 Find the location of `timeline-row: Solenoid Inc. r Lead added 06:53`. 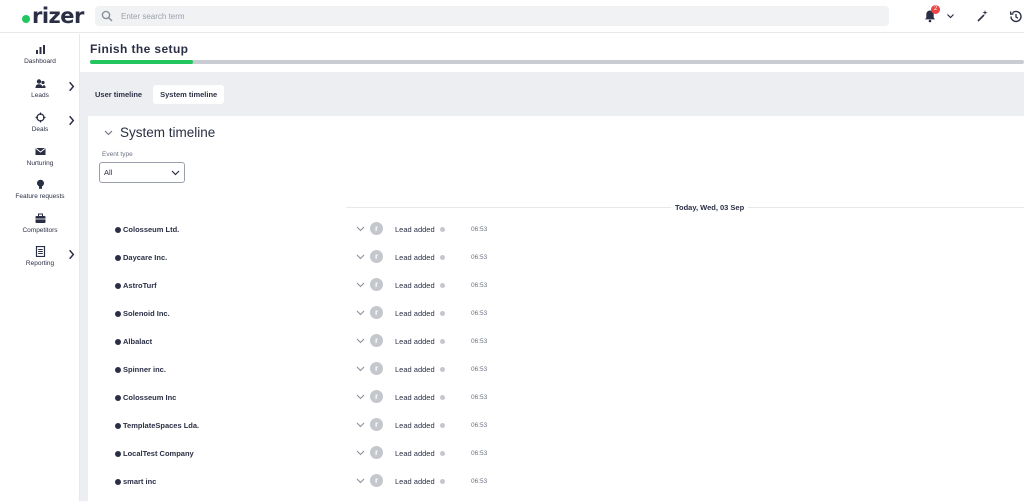

timeline-row: Solenoid Inc. r Lead added 06:53 is located at coordinates (556, 321).